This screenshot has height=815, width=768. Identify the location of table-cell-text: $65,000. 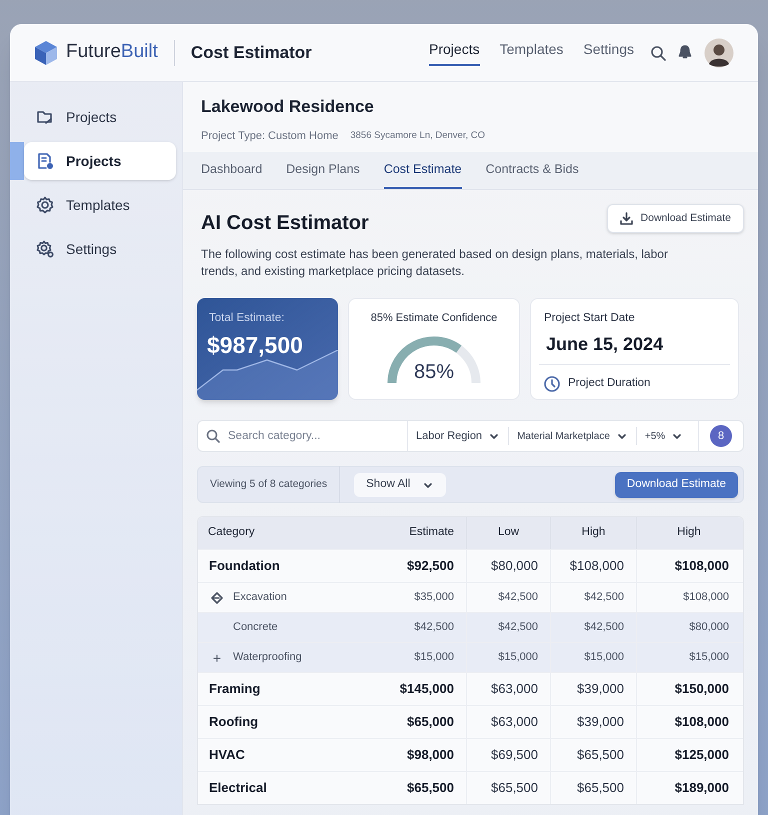
(430, 722).